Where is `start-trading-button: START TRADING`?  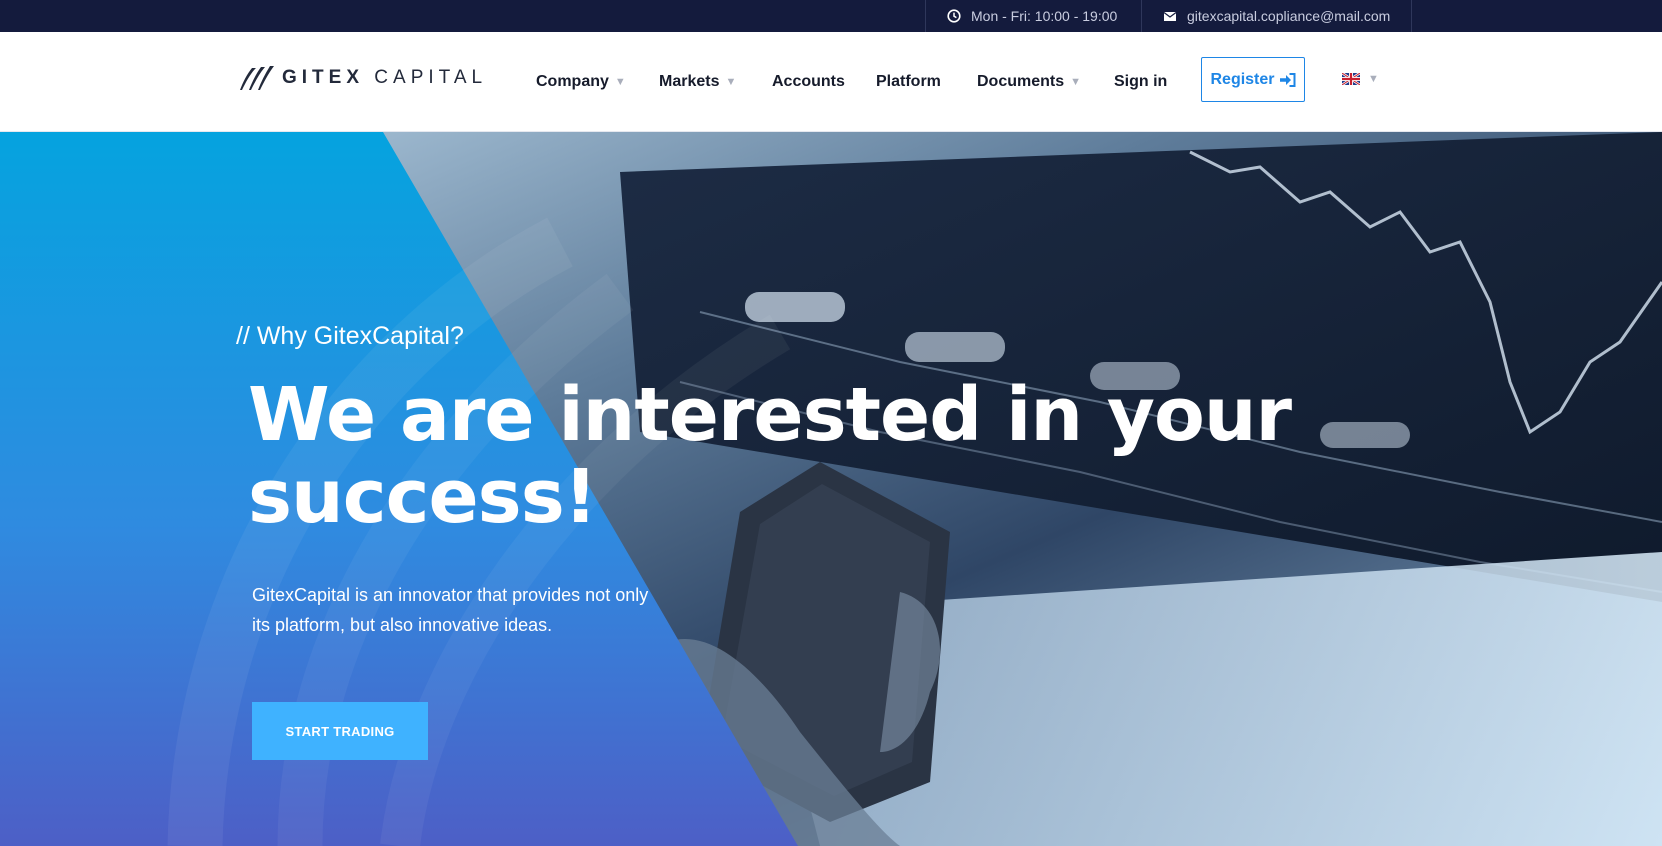 start-trading-button: START TRADING is located at coordinates (340, 731).